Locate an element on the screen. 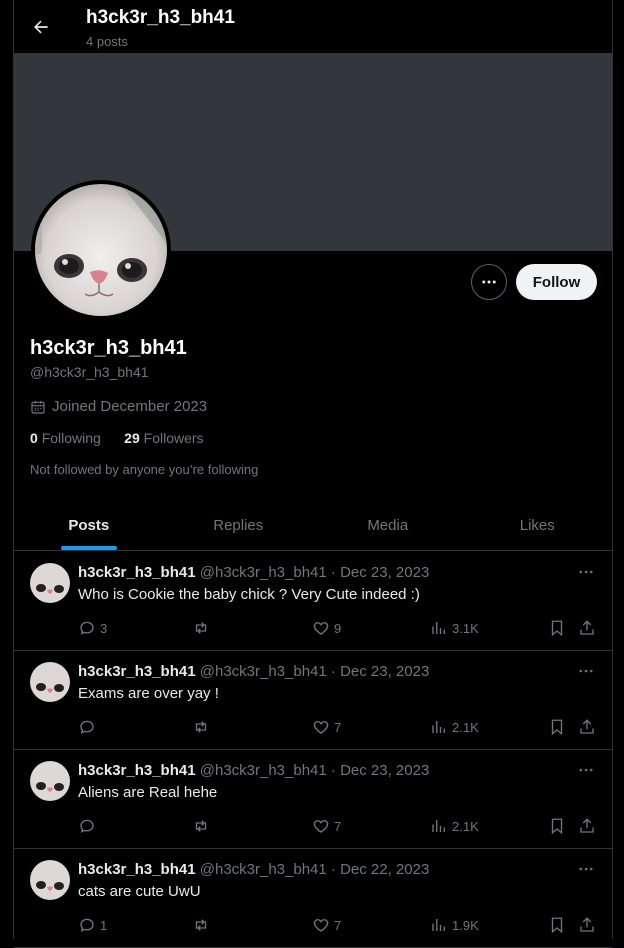 The height and width of the screenshot is (948, 624). views-button: 3.1K is located at coordinates (454, 628).